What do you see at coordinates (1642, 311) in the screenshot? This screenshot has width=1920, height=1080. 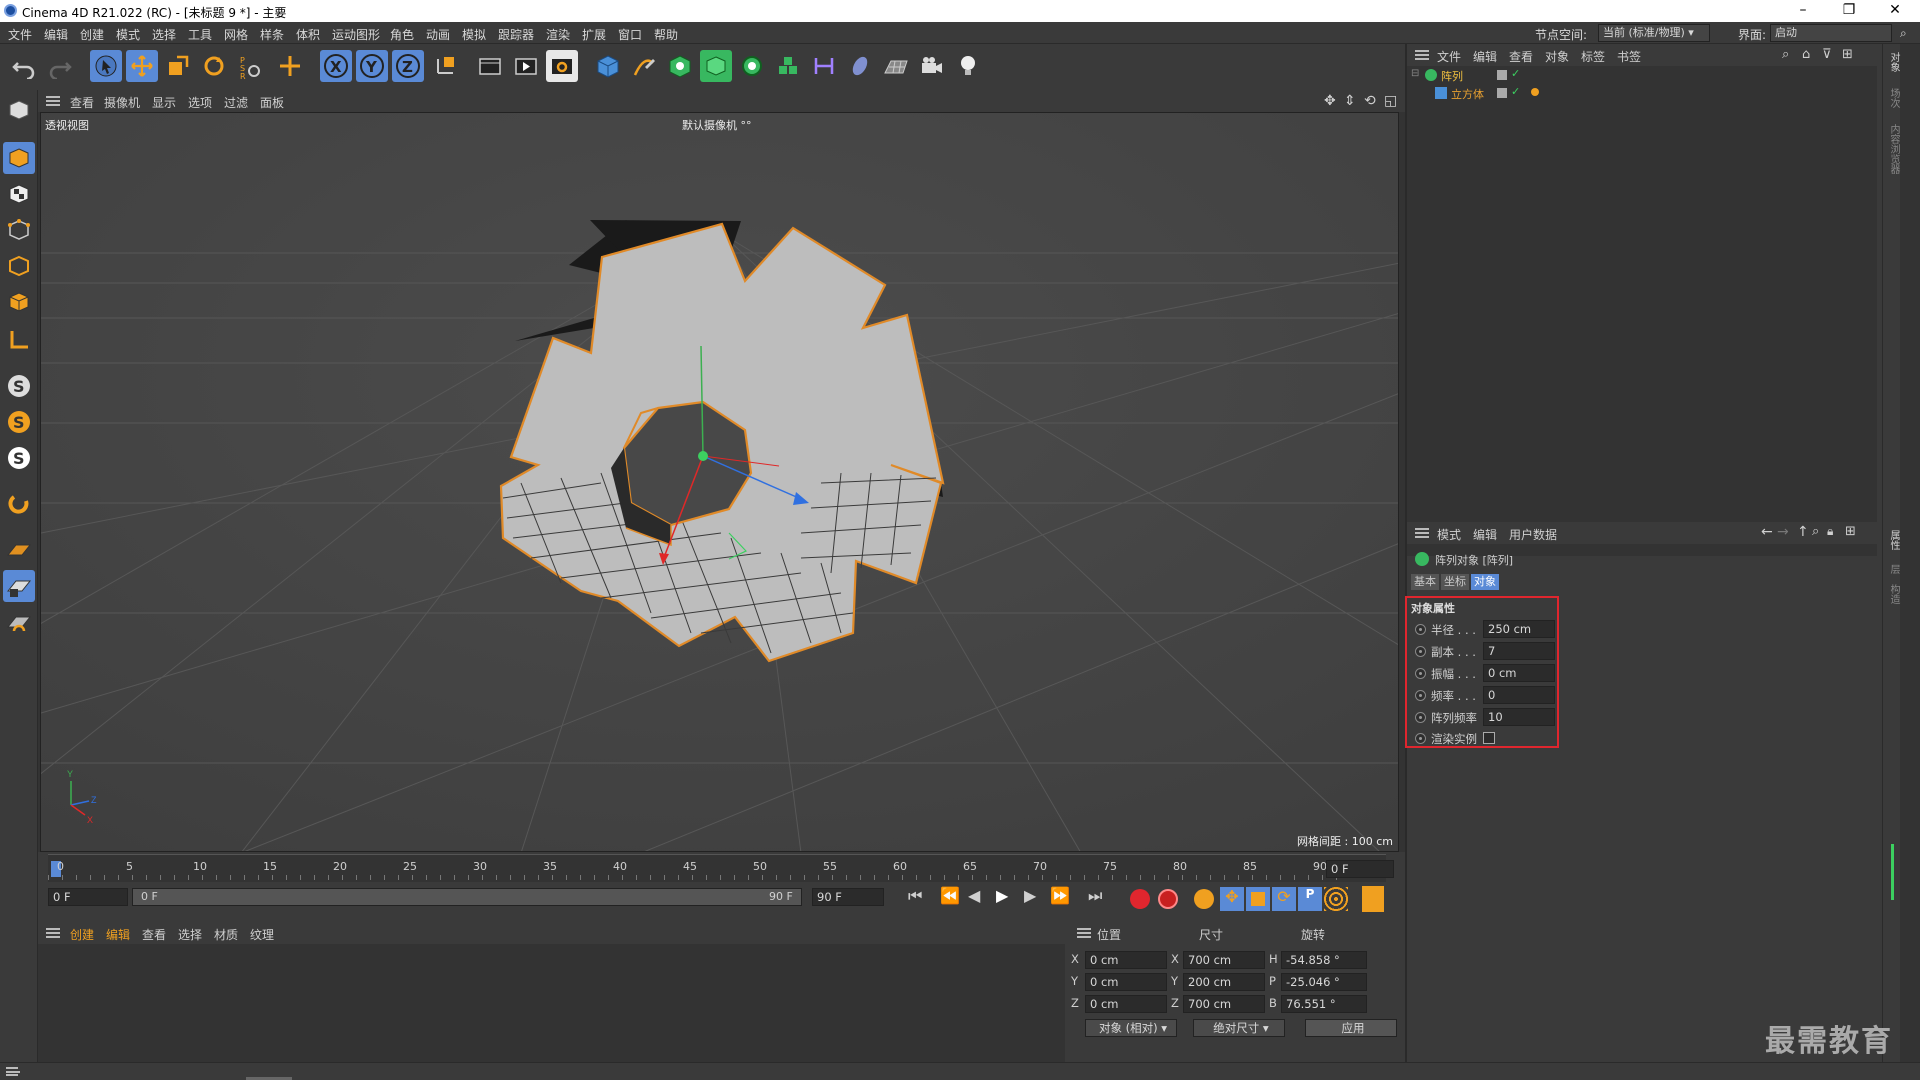 I see `object-list: ⊟ 阵列 ✓ 立方体 ✓` at bounding box center [1642, 311].